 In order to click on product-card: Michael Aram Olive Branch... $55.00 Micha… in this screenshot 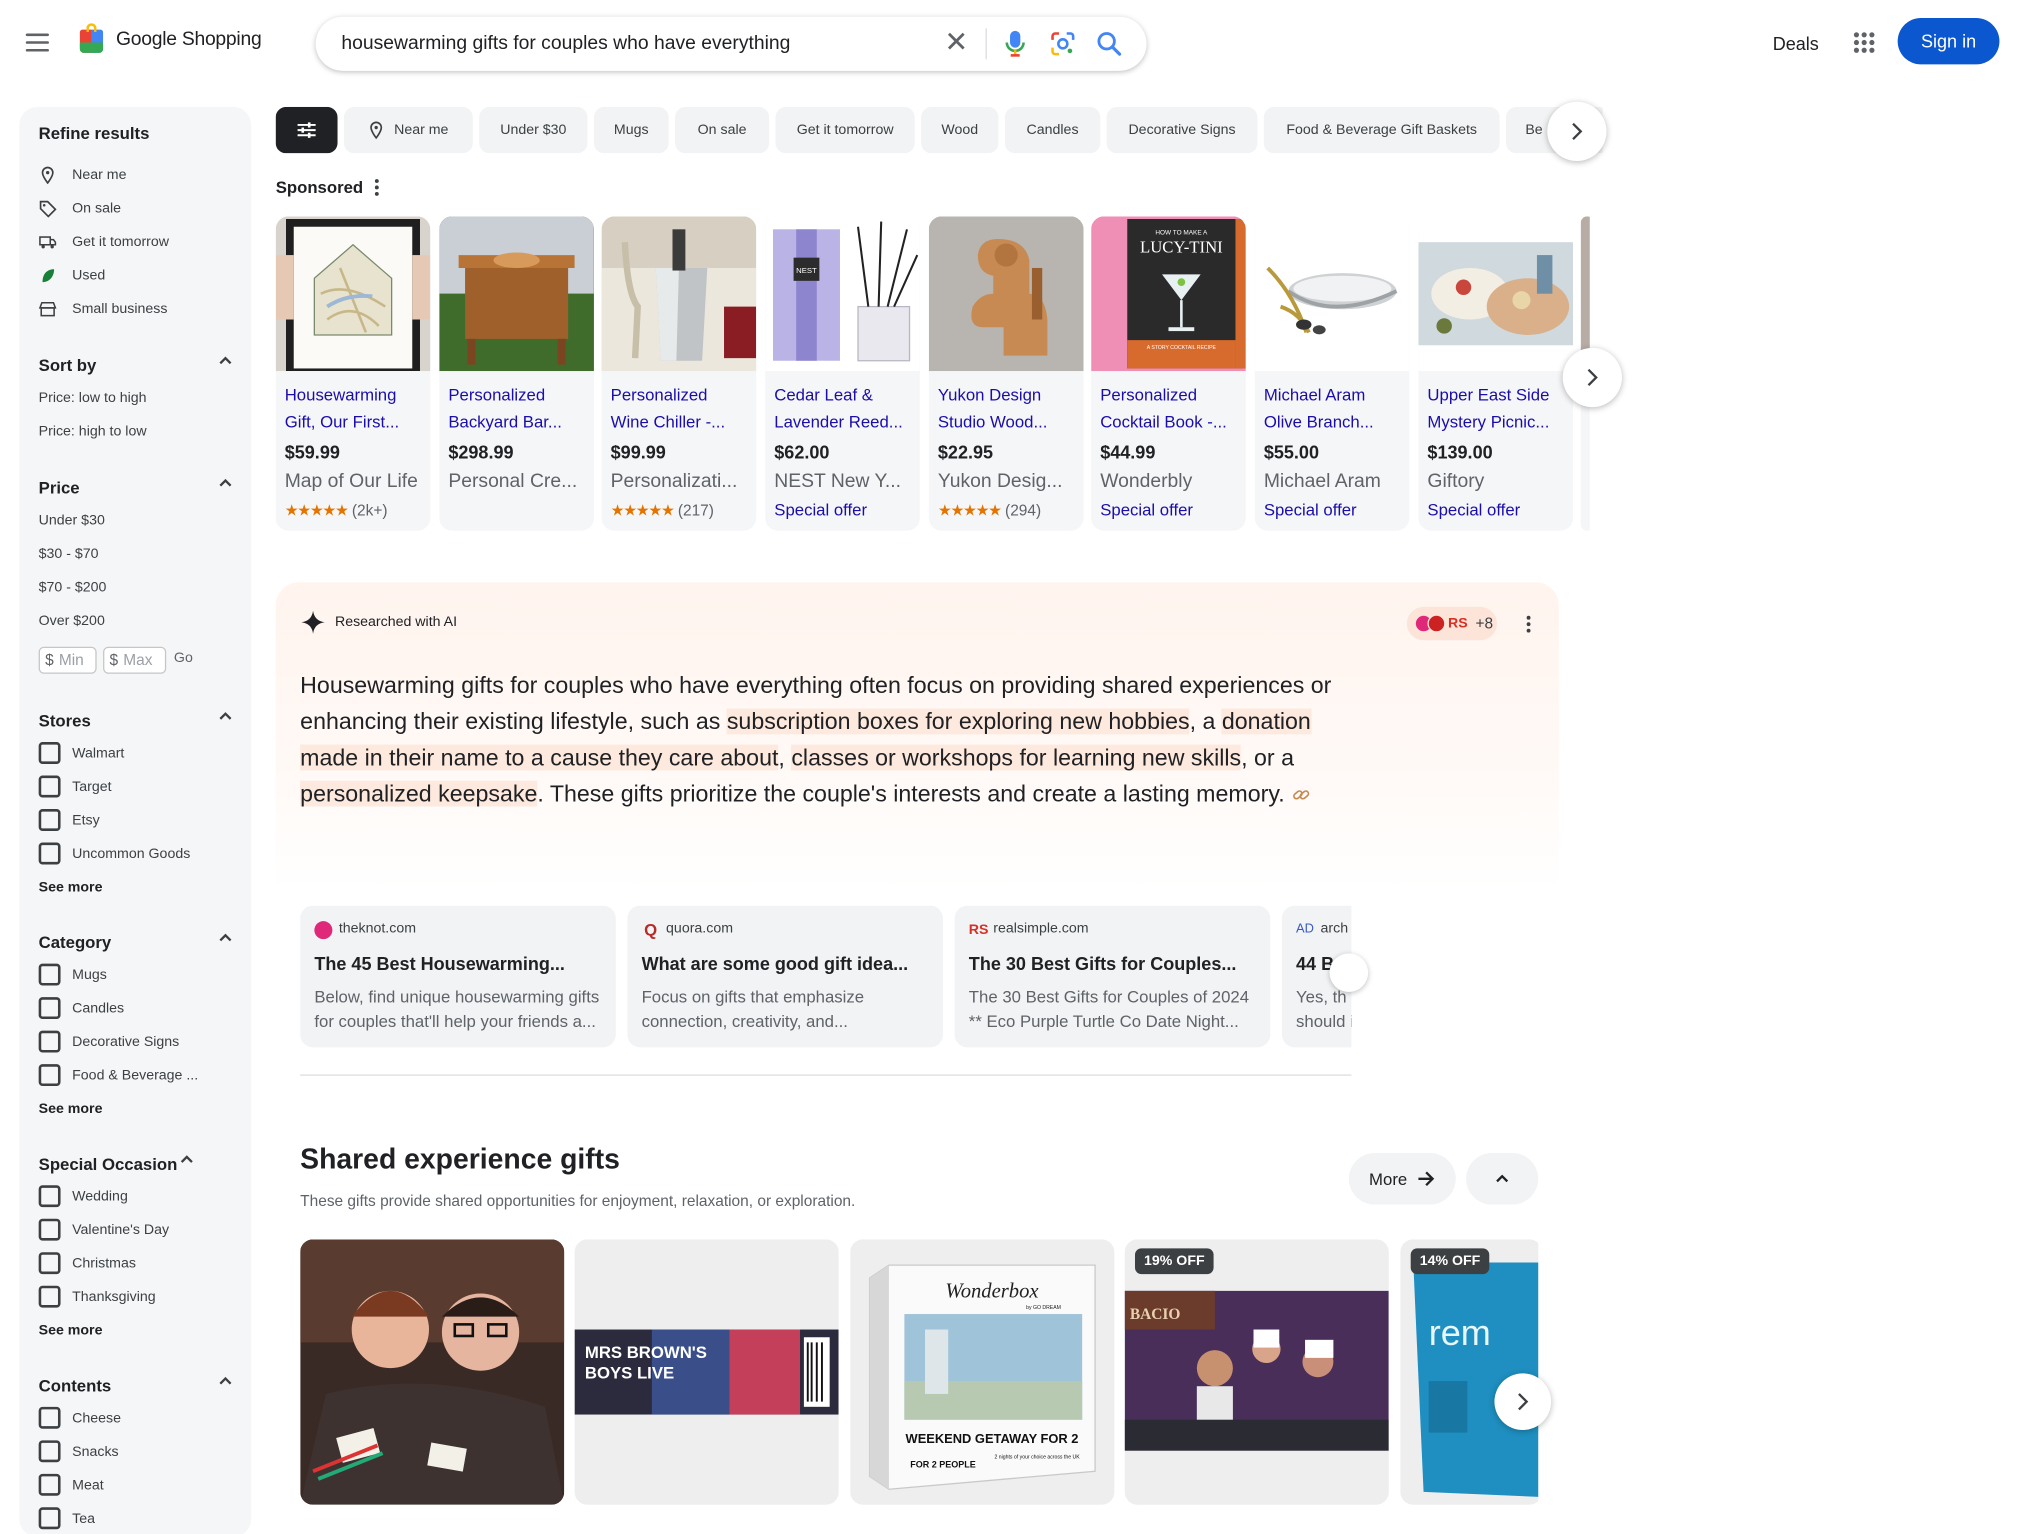, I will do `click(1332, 373)`.